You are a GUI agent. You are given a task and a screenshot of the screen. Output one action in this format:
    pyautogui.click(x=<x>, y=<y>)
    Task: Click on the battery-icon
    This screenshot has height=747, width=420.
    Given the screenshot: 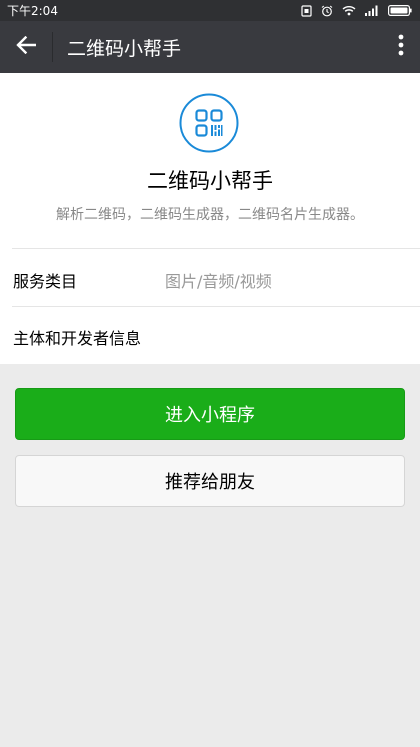 What is the action you would take?
    pyautogui.click(x=400, y=10)
    